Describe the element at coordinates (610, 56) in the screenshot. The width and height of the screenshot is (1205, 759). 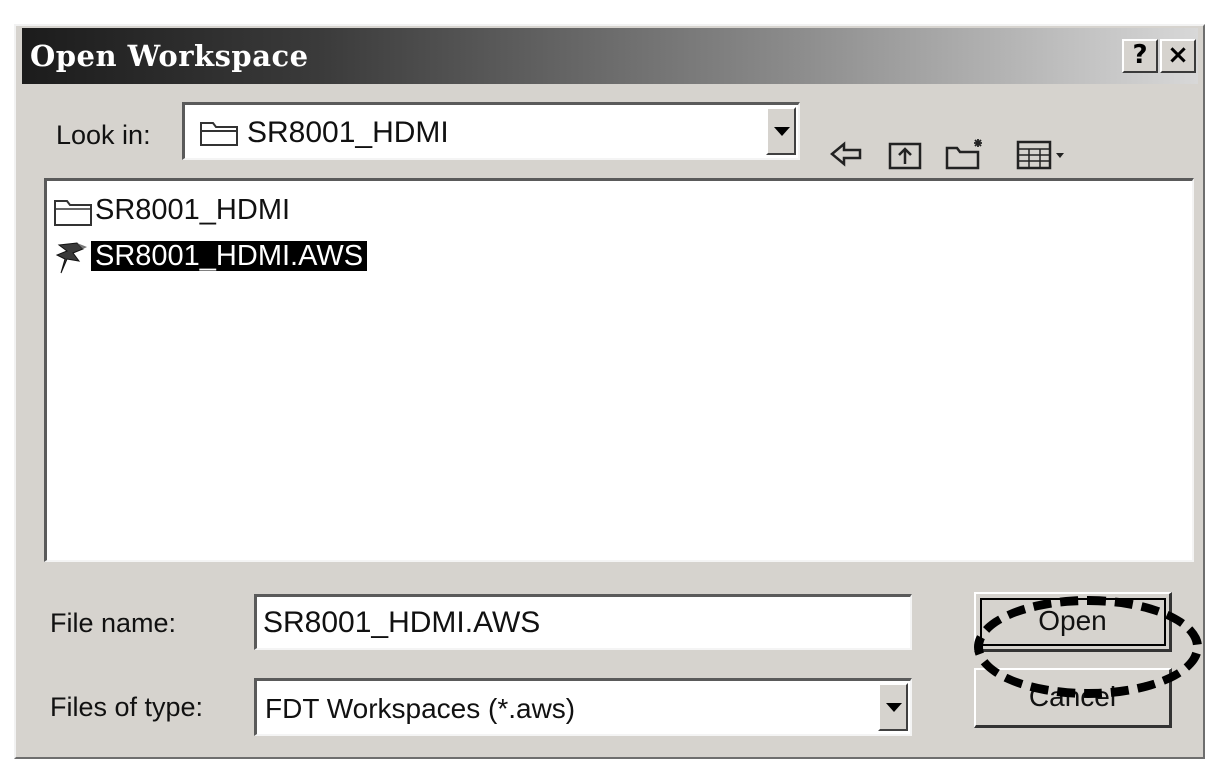
I see `title-bar: Open Workspace ? ×` at that location.